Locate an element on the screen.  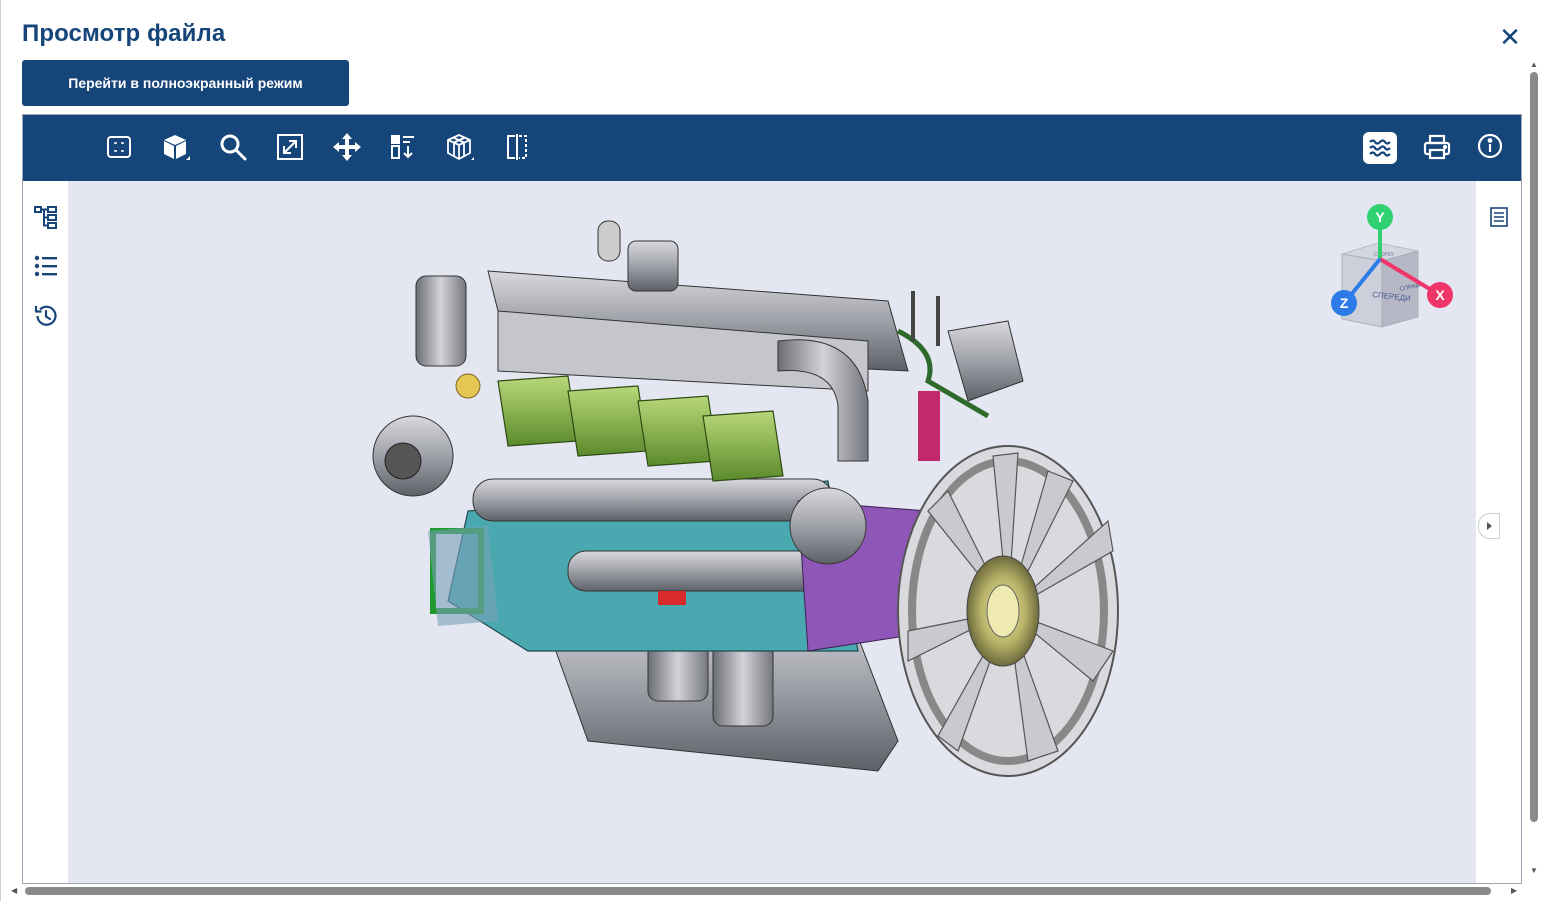
chevron-right-icon is located at coordinates (1489, 526).